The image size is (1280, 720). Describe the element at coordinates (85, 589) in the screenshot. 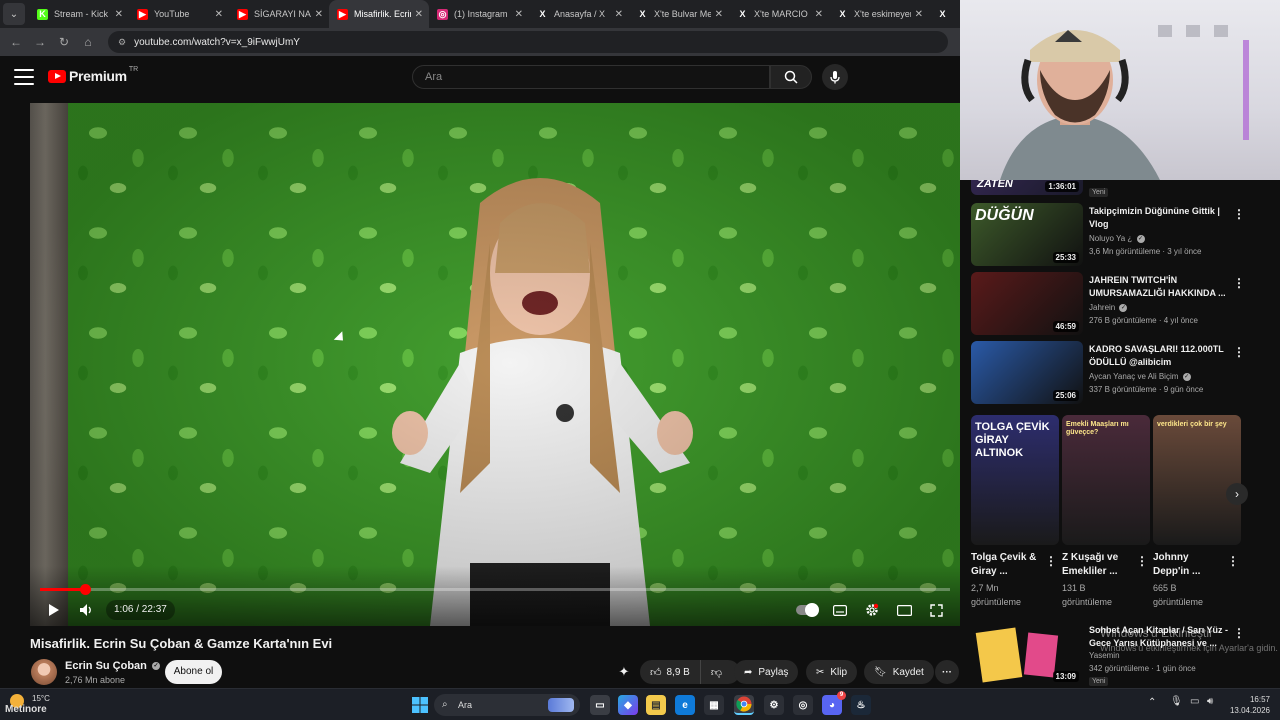

I see `progress-scrubber` at that location.